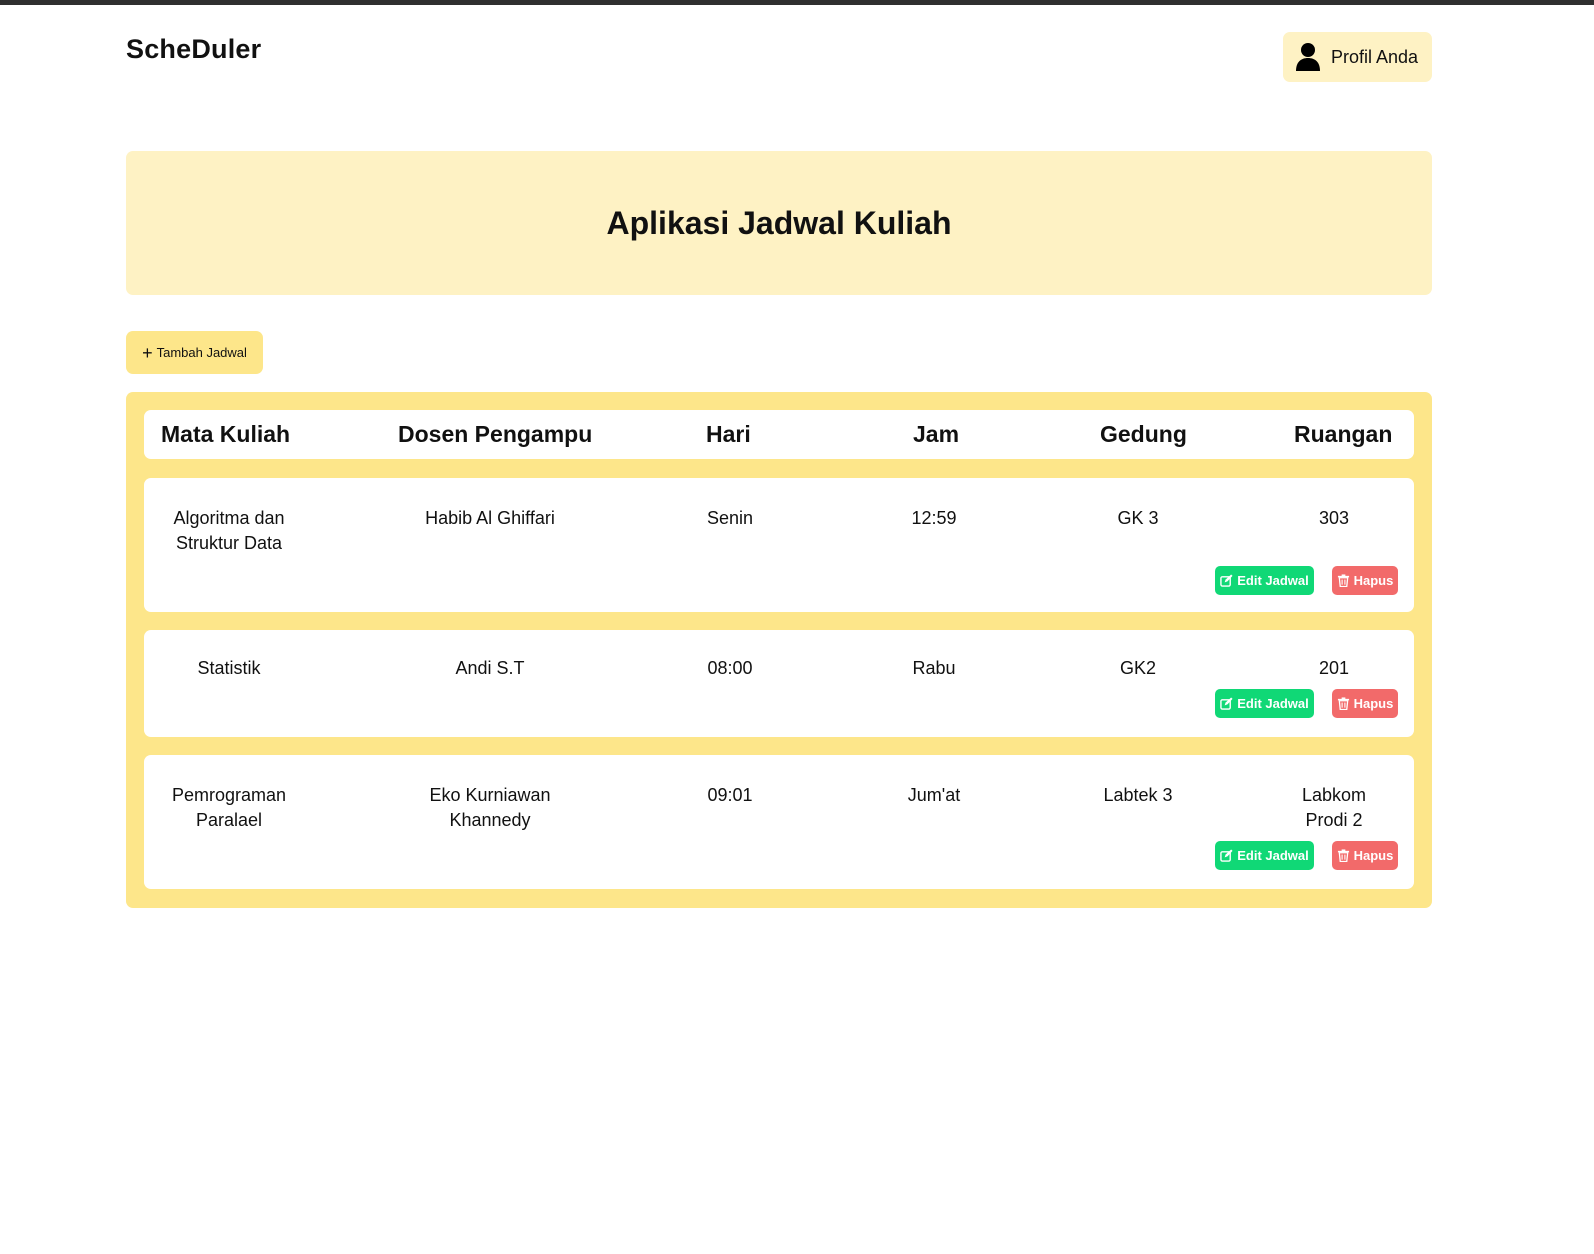  Describe the element at coordinates (193, 49) in the screenshot. I see `app-brand: ScheDuler` at that location.